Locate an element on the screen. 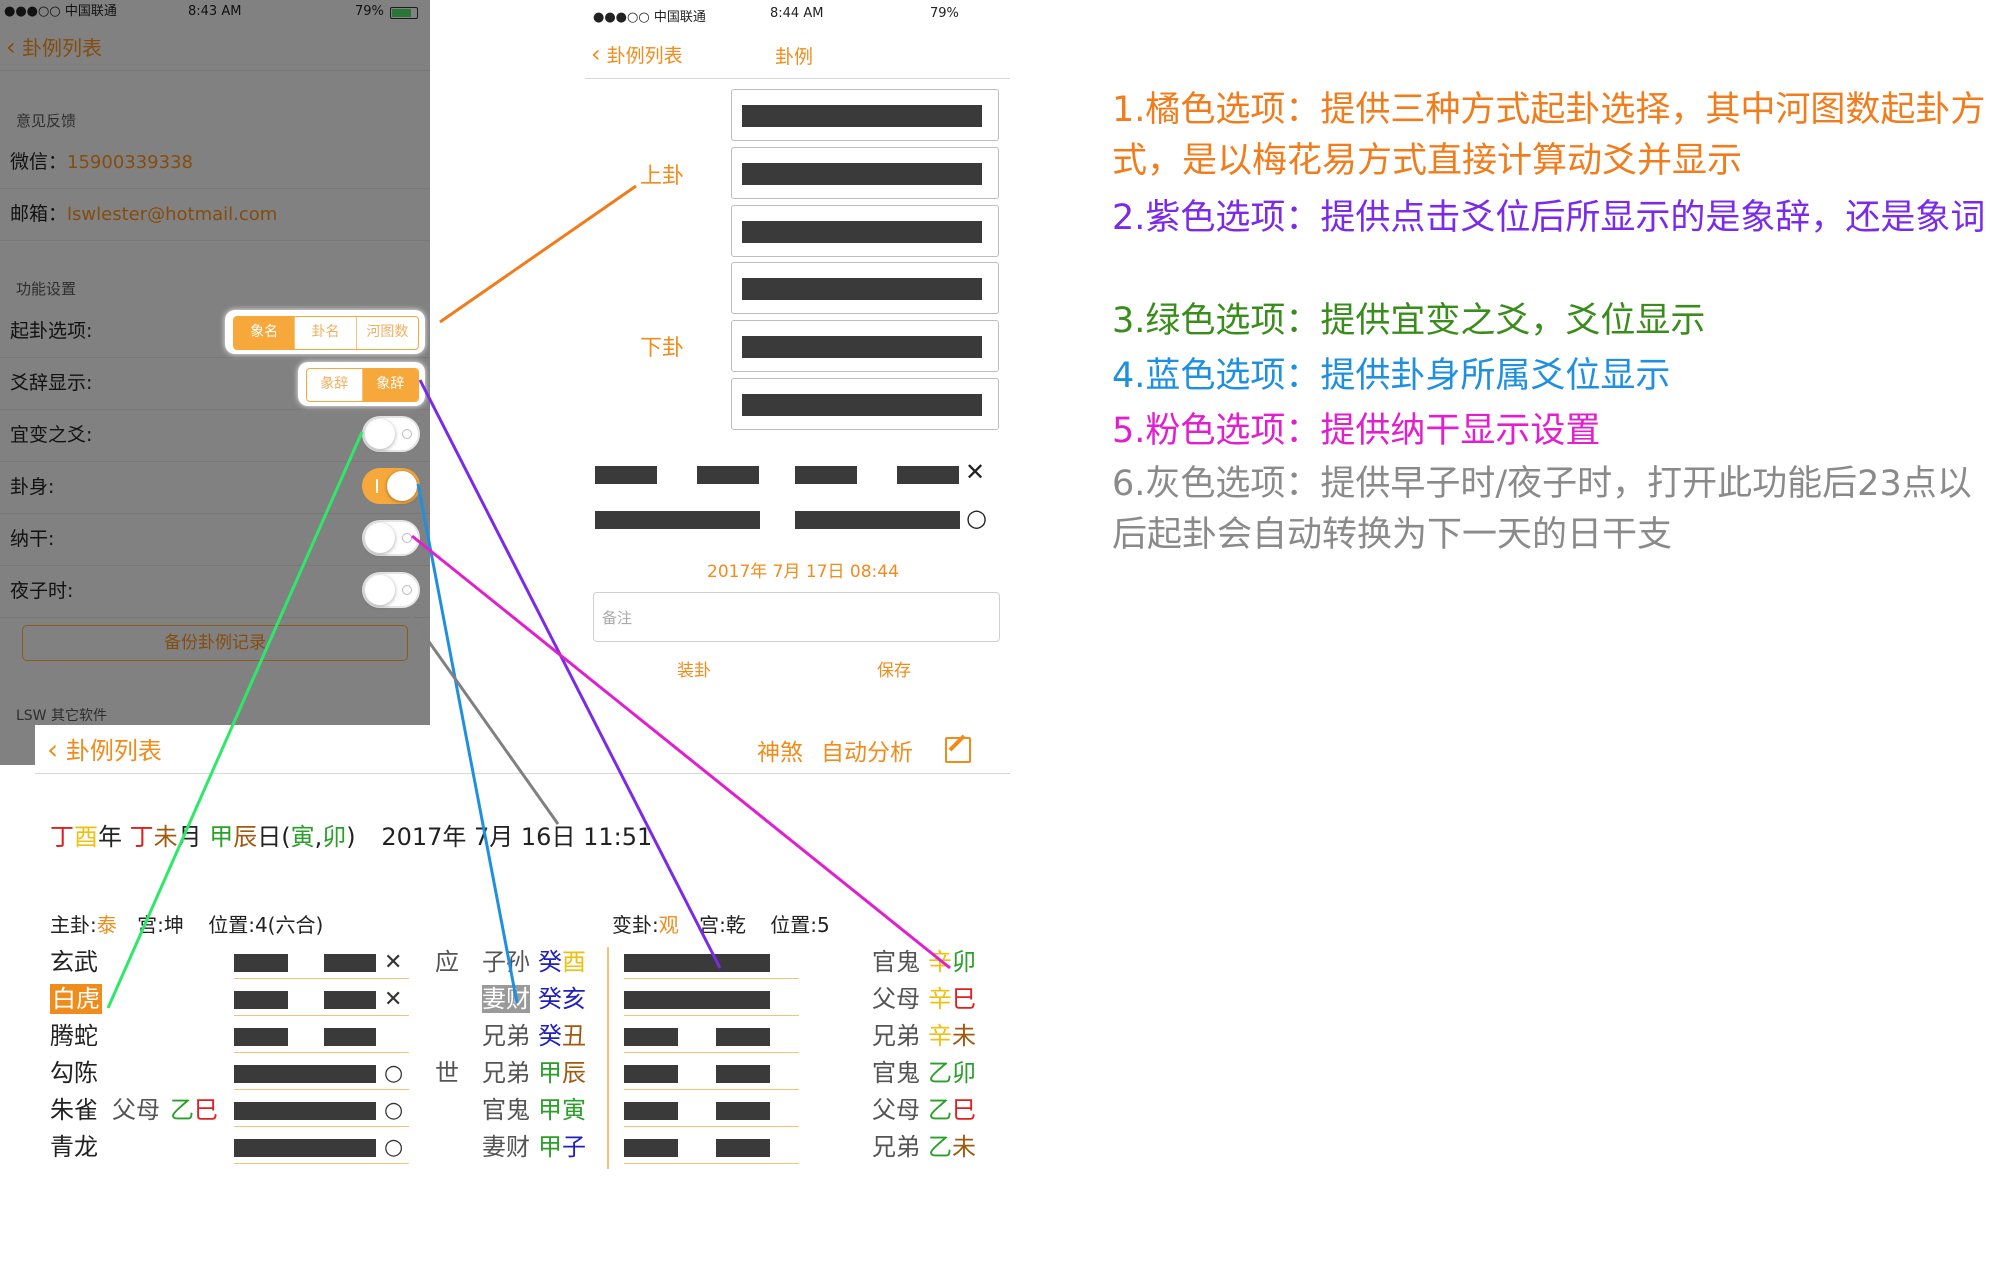 The image size is (2000, 1280). pink-line is located at coordinates (681, 752).